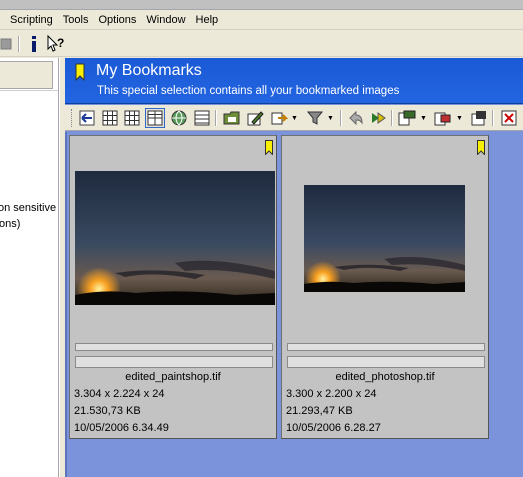 The width and height of the screenshot is (523, 477). I want to click on left-panel-header, so click(26, 75).